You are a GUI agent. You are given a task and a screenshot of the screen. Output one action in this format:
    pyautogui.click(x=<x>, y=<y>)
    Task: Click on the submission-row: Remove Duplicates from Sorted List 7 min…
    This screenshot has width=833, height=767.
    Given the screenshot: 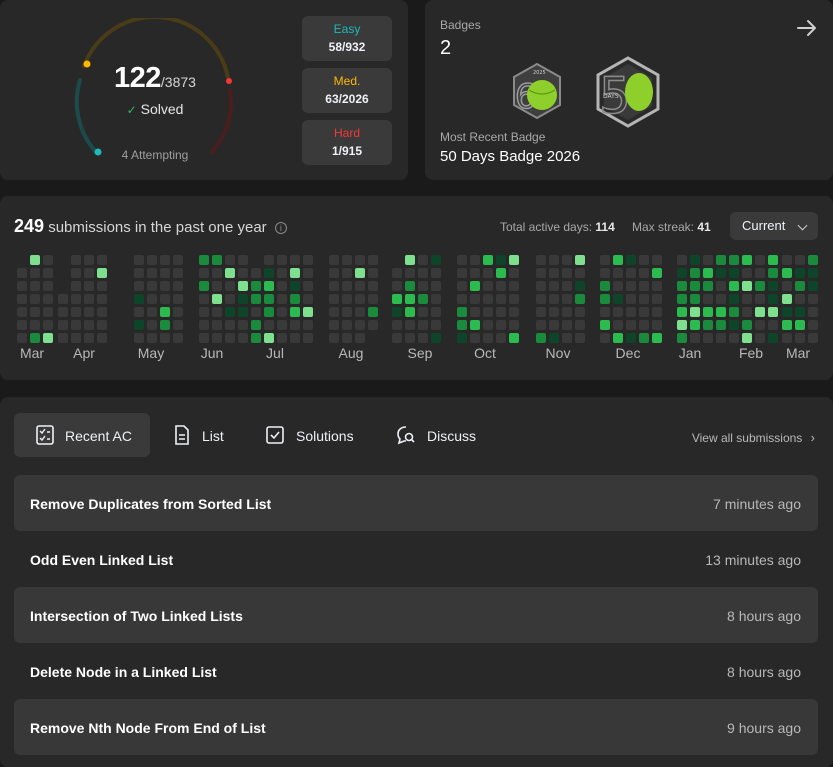 What is the action you would take?
    pyautogui.click(x=416, y=503)
    